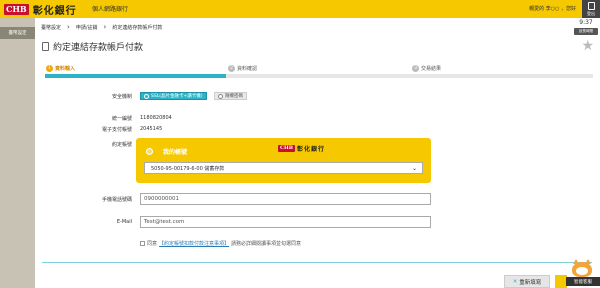 This screenshot has width=600, height=288. Describe the element at coordinates (51, 27) in the screenshot. I see `breadcrumb-item-1: 臺幣設定` at that location.